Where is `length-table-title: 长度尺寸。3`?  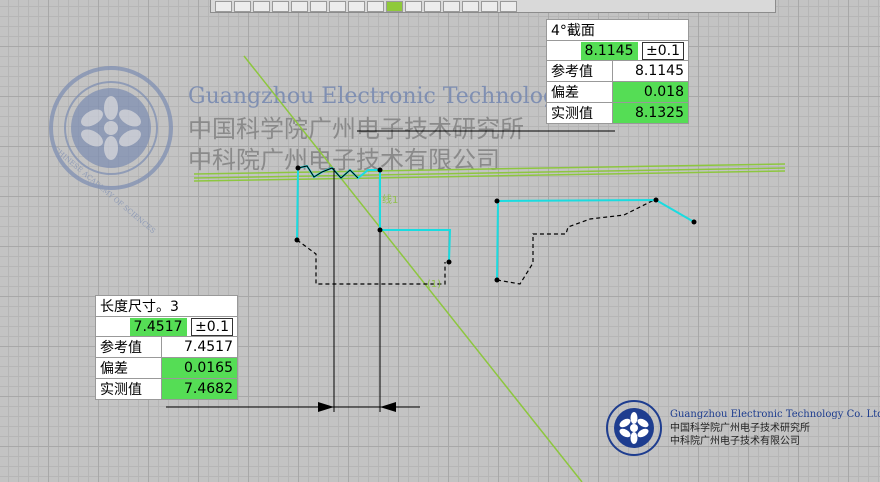 length-table-title: 长度尺寸。3 is located at coordinates (166, 306).